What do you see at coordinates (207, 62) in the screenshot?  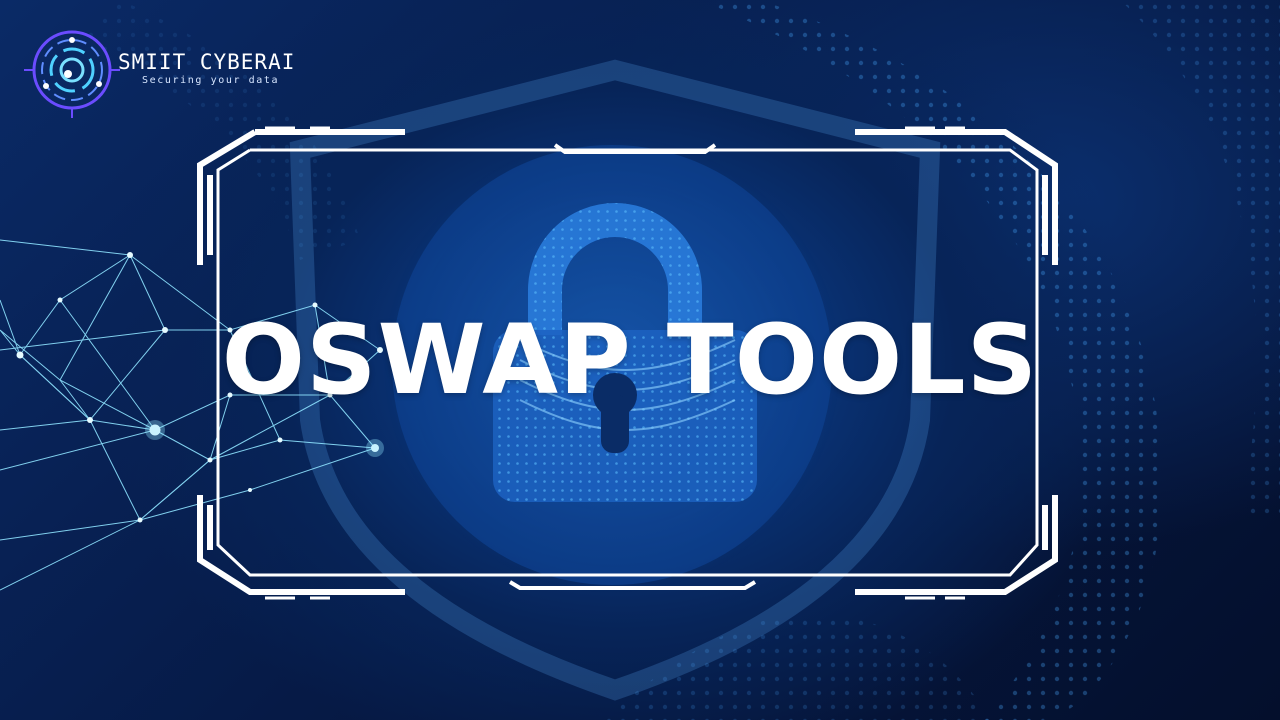 I see `brand-name: SMIIT CYBERAI` at bounding box center [207, 62].